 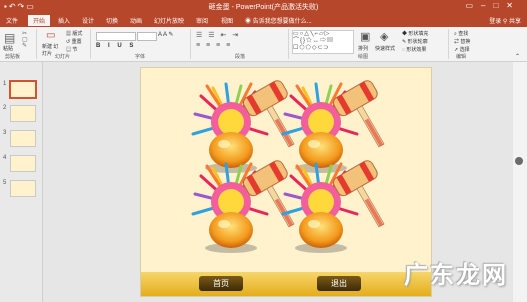 I want to click on tab-home: 开始, so click(x=39, y=20).